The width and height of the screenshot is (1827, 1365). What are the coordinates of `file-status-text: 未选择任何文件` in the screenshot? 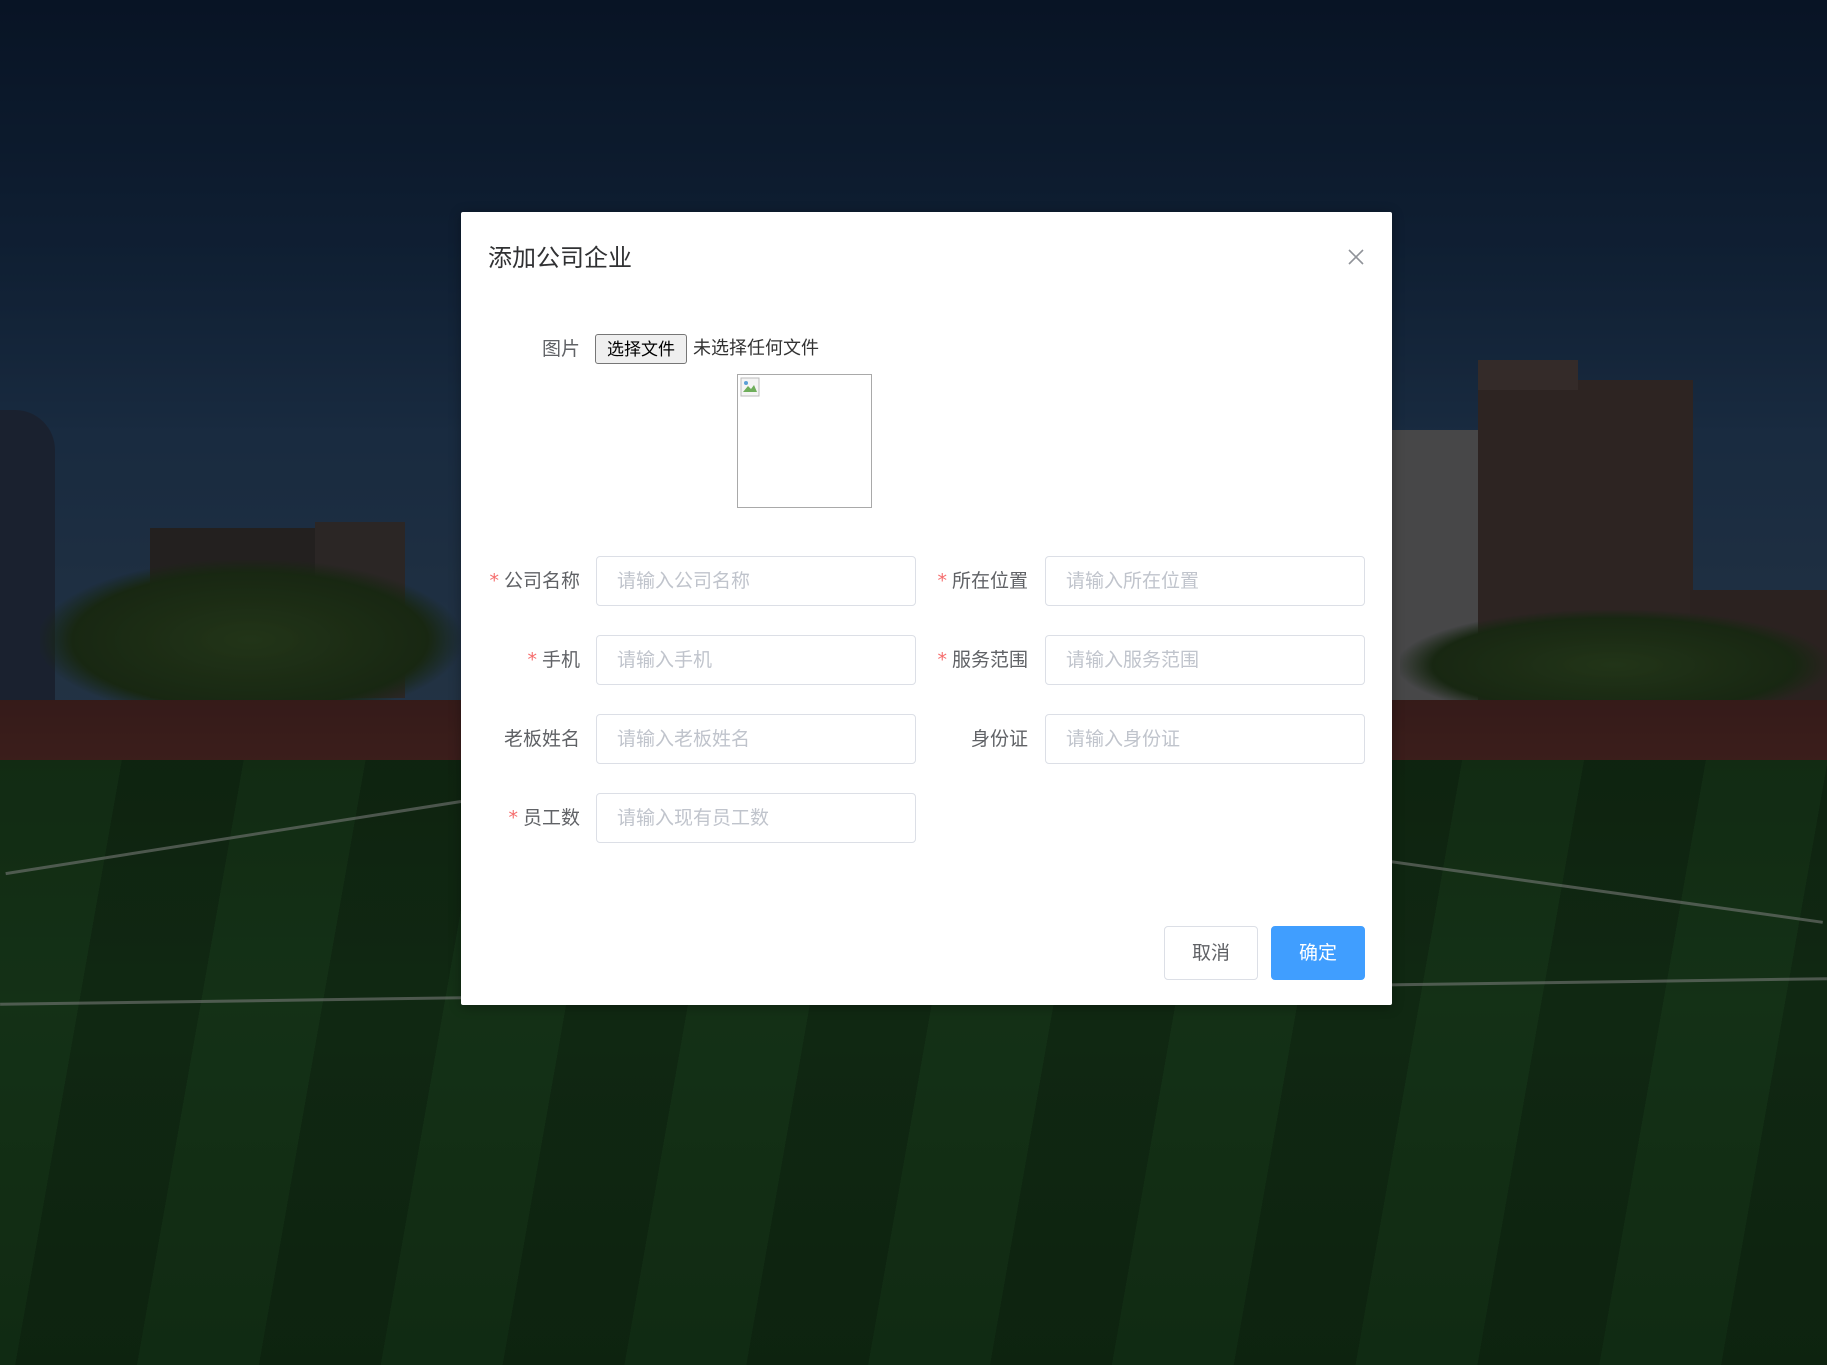 It's located at (756, 348).